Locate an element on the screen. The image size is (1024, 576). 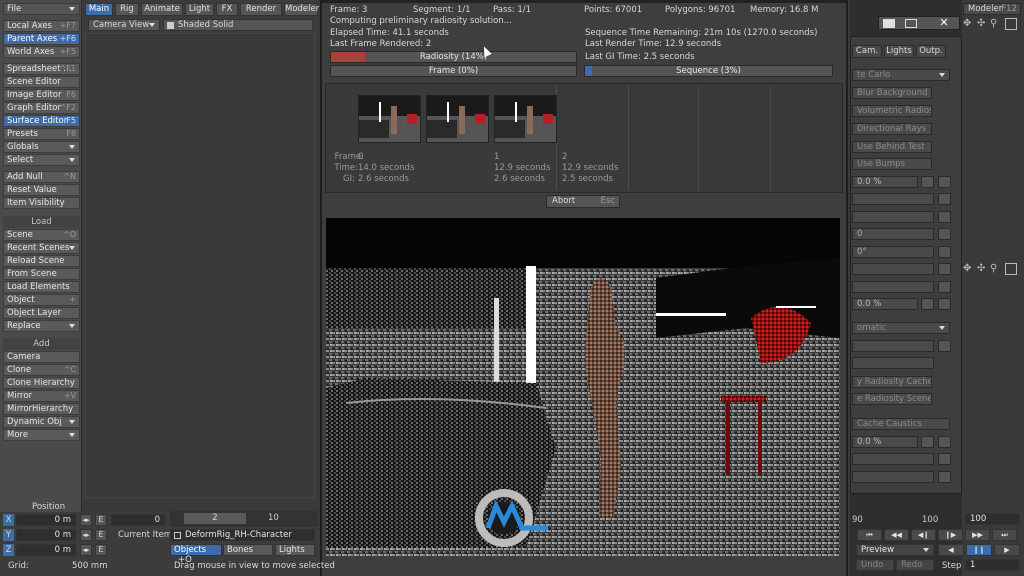
toolbar-button-presets: Presets F8 is located at coordinates (41, 134).